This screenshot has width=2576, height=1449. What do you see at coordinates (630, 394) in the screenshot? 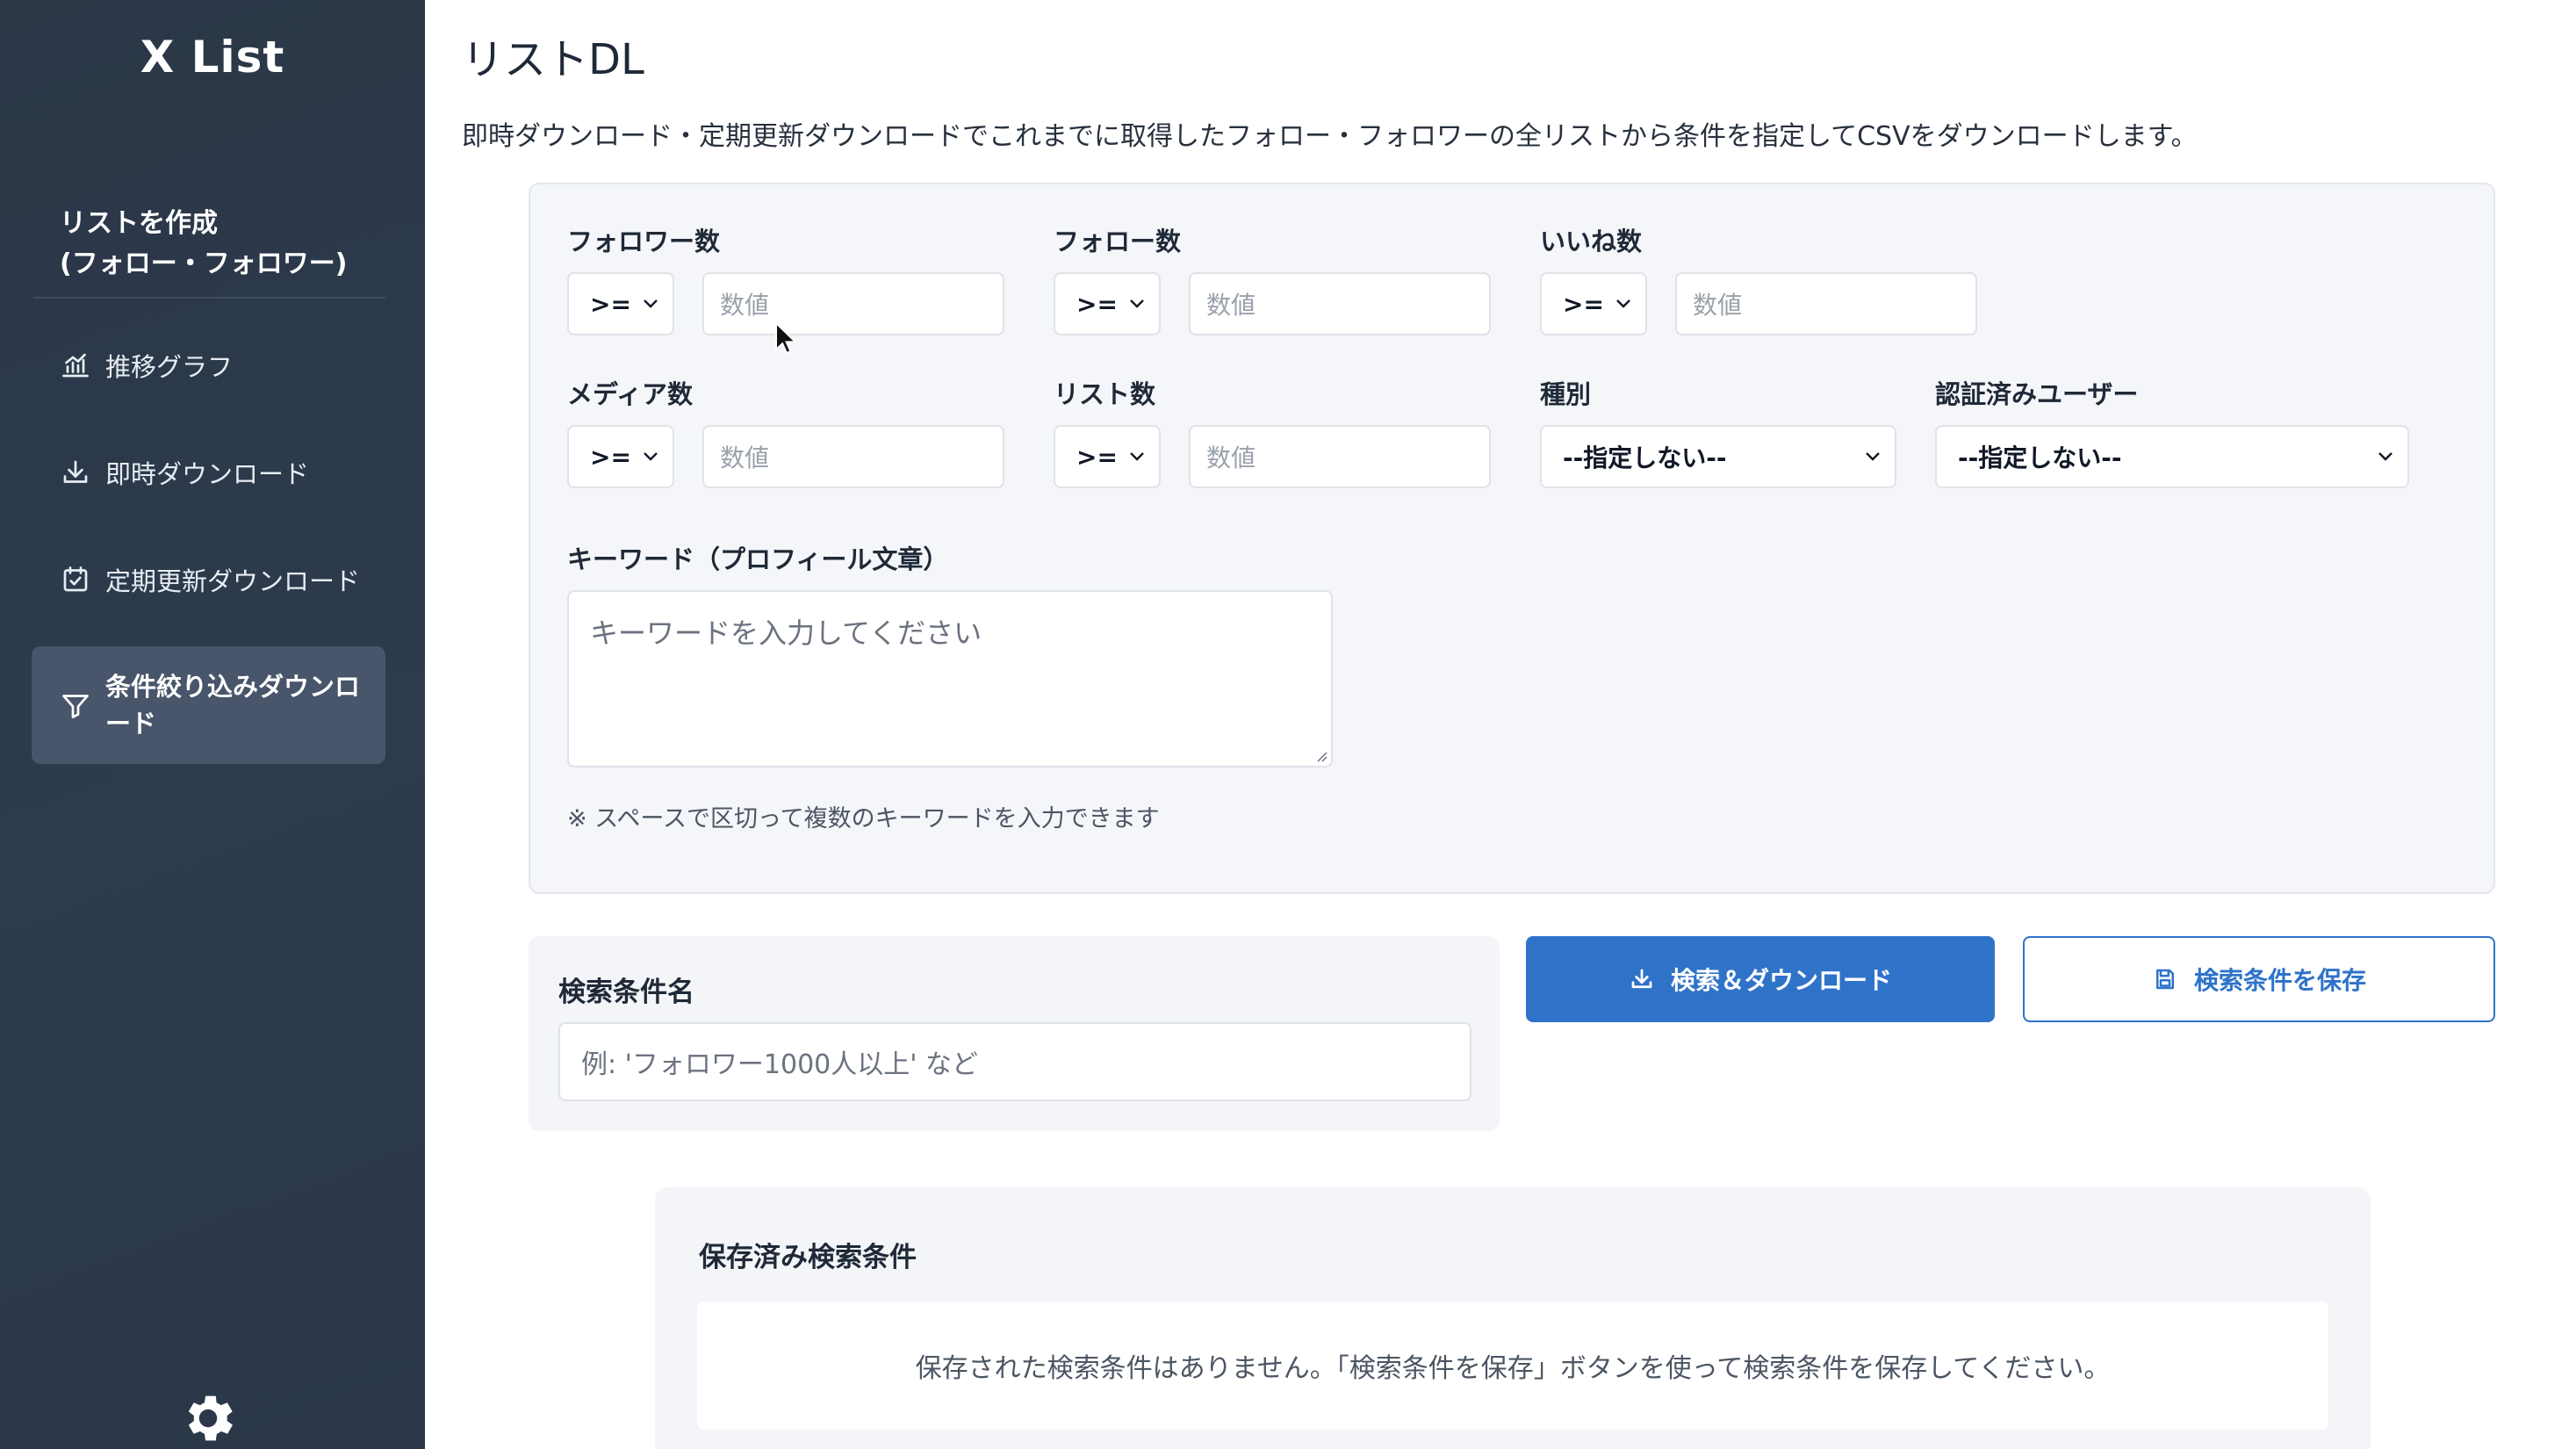
I see `media-label: メディア数` at bounding box center [630, 394].